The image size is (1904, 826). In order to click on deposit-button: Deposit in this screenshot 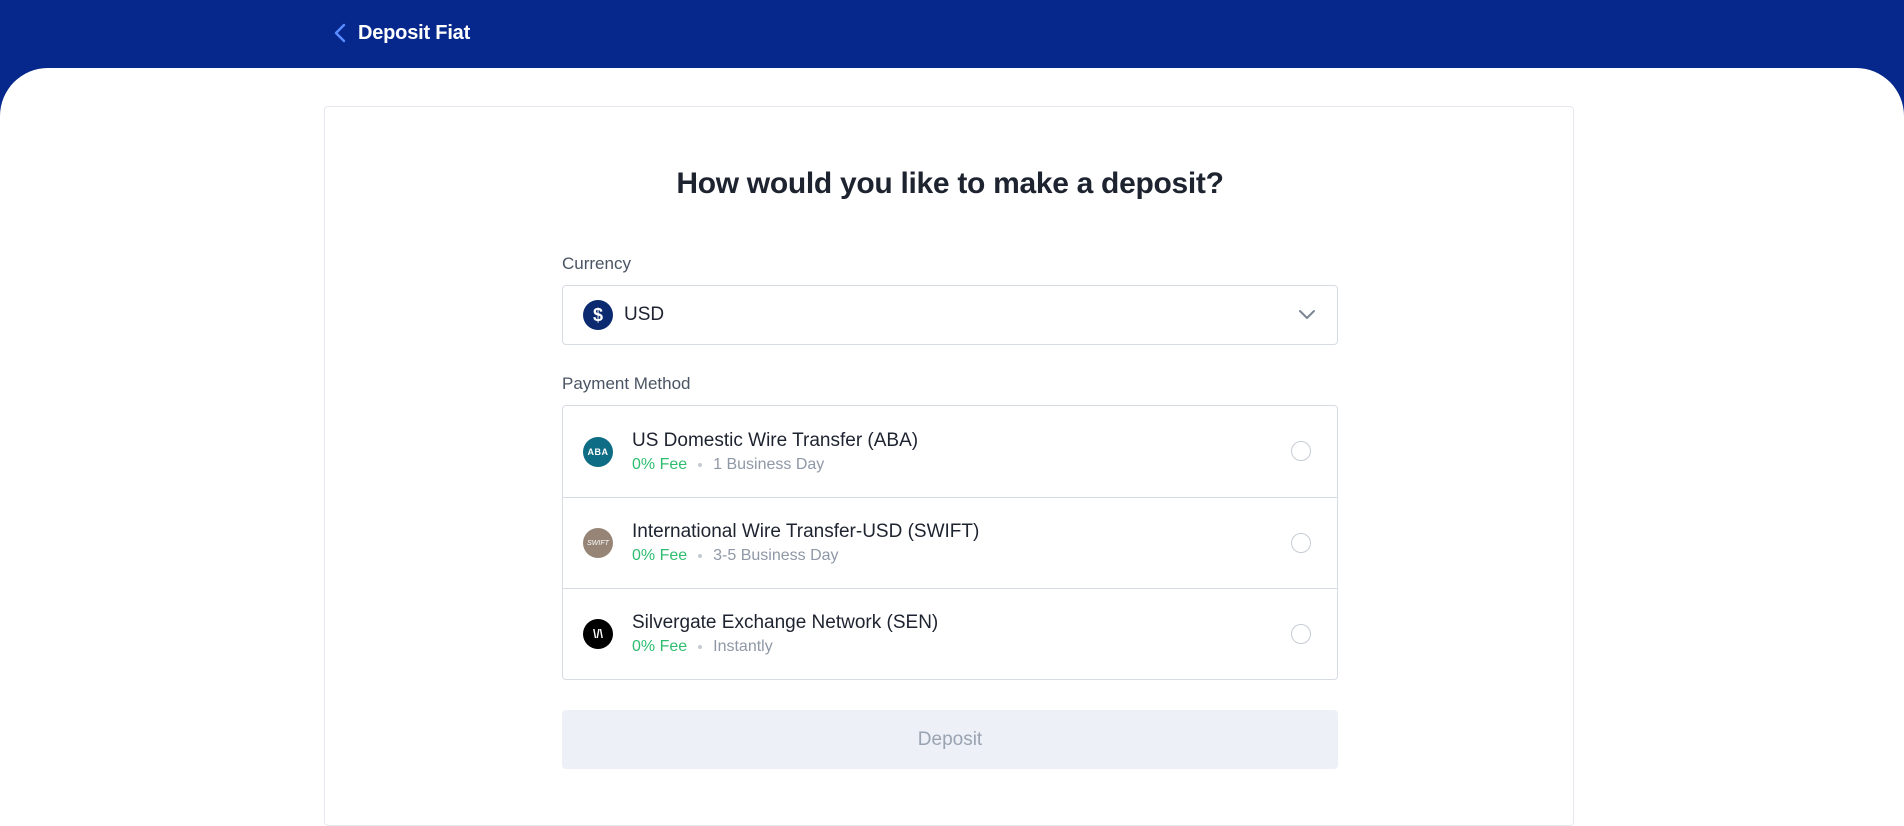, I will do `click(950, 739)`.